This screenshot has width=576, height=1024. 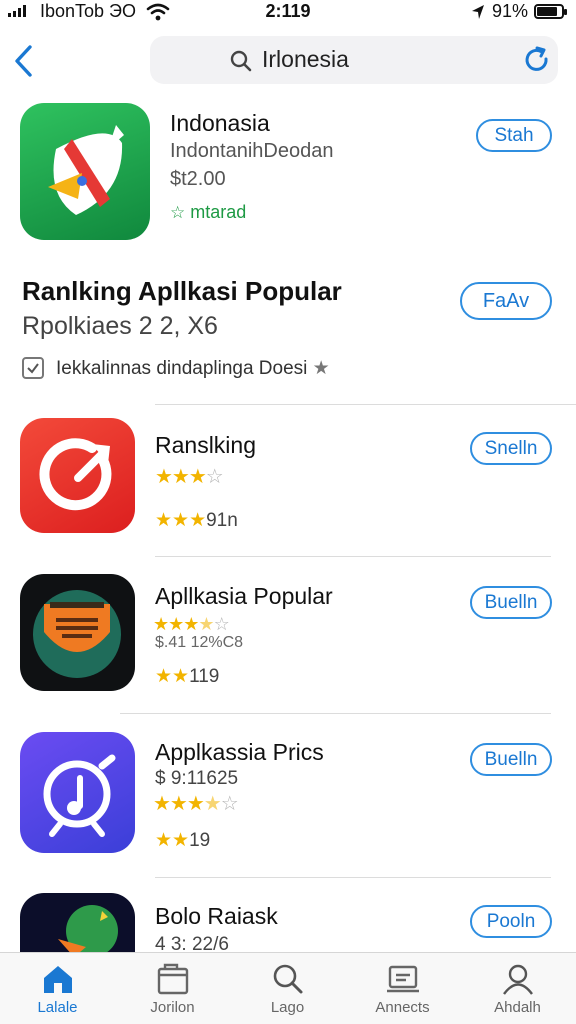 I want to click on search-query: Irlonesia, so click(x=305, y=59).